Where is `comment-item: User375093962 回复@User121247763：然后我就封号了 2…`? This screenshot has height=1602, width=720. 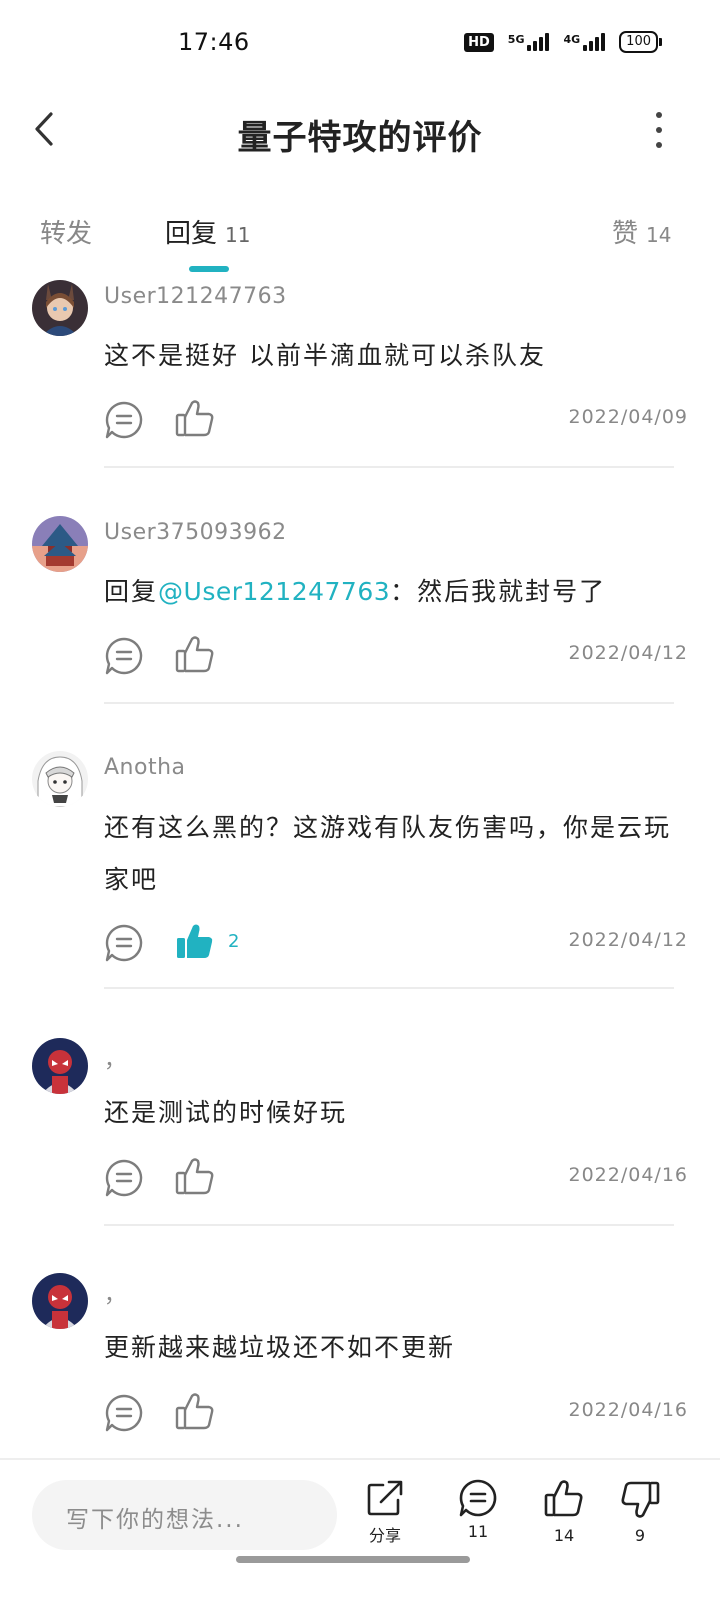 comment-item: User375093962 回复@User121247763：然后我就封号了 2… is located at coordinates (360, 611).